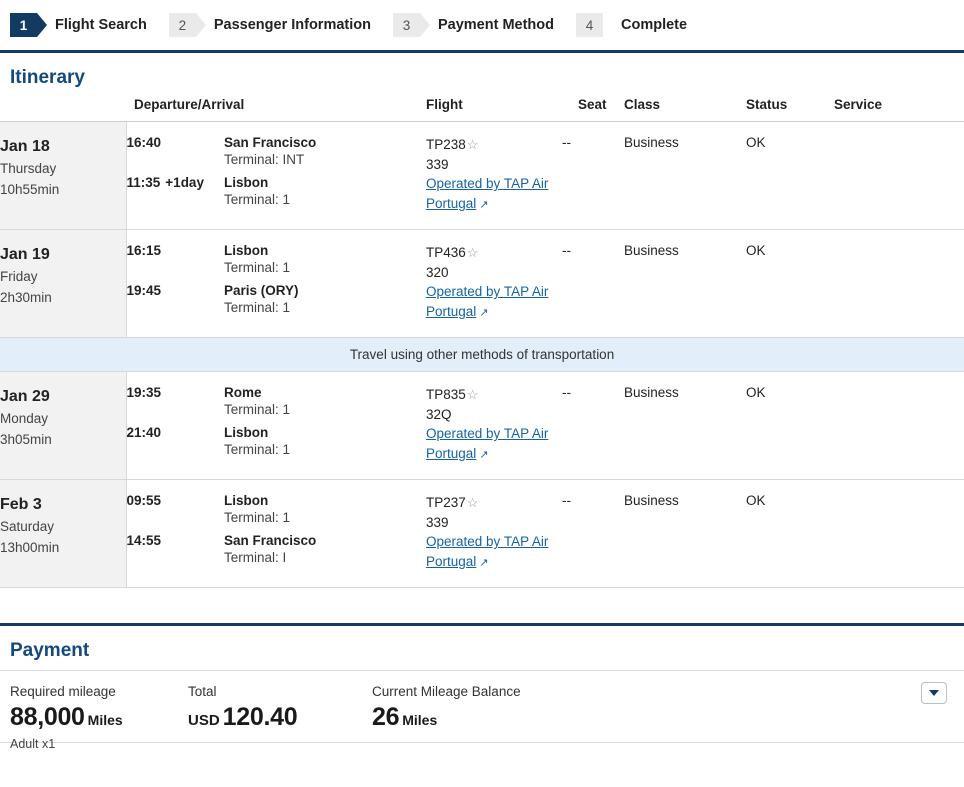 This screenshot has height=787, width=964. I want to click on row-weekday: Monday, so click(24, 419).